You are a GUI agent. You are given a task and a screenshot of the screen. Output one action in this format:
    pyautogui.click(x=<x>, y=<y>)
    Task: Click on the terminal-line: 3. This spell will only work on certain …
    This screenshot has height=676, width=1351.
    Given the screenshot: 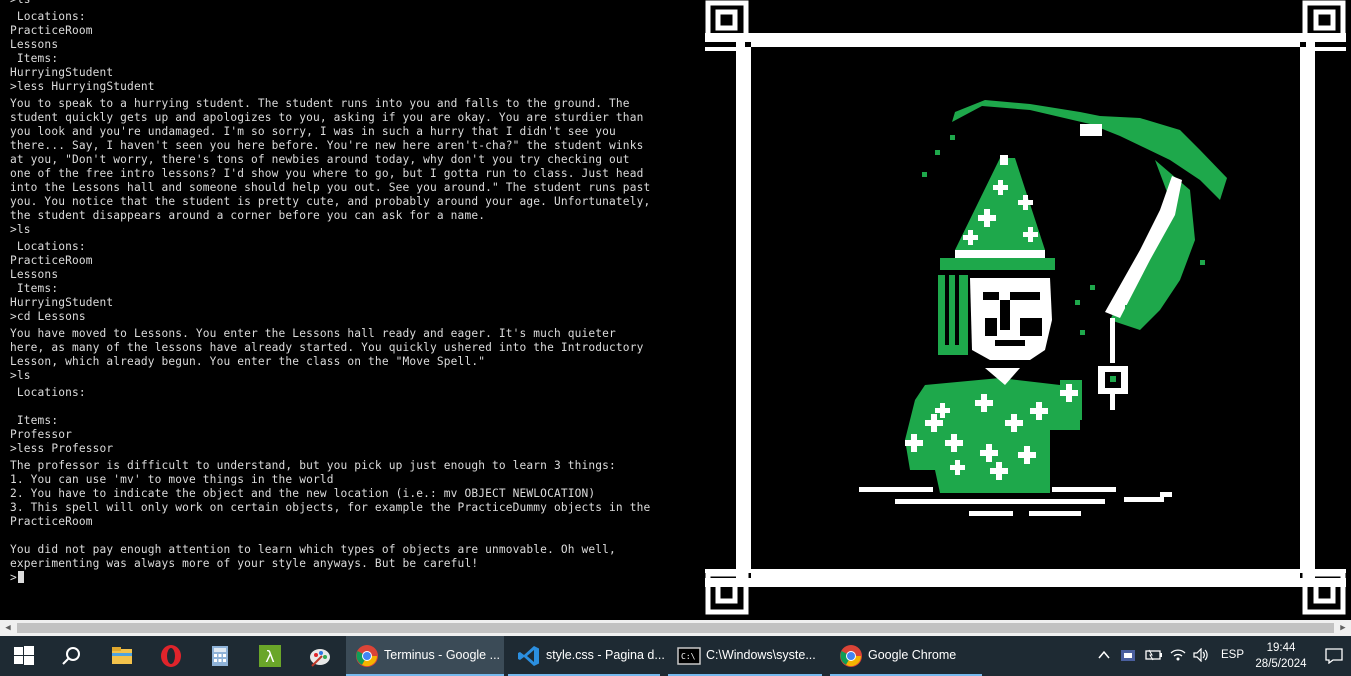 What is the action you would take?
    pyautogui.click(x=330, y=507)
    